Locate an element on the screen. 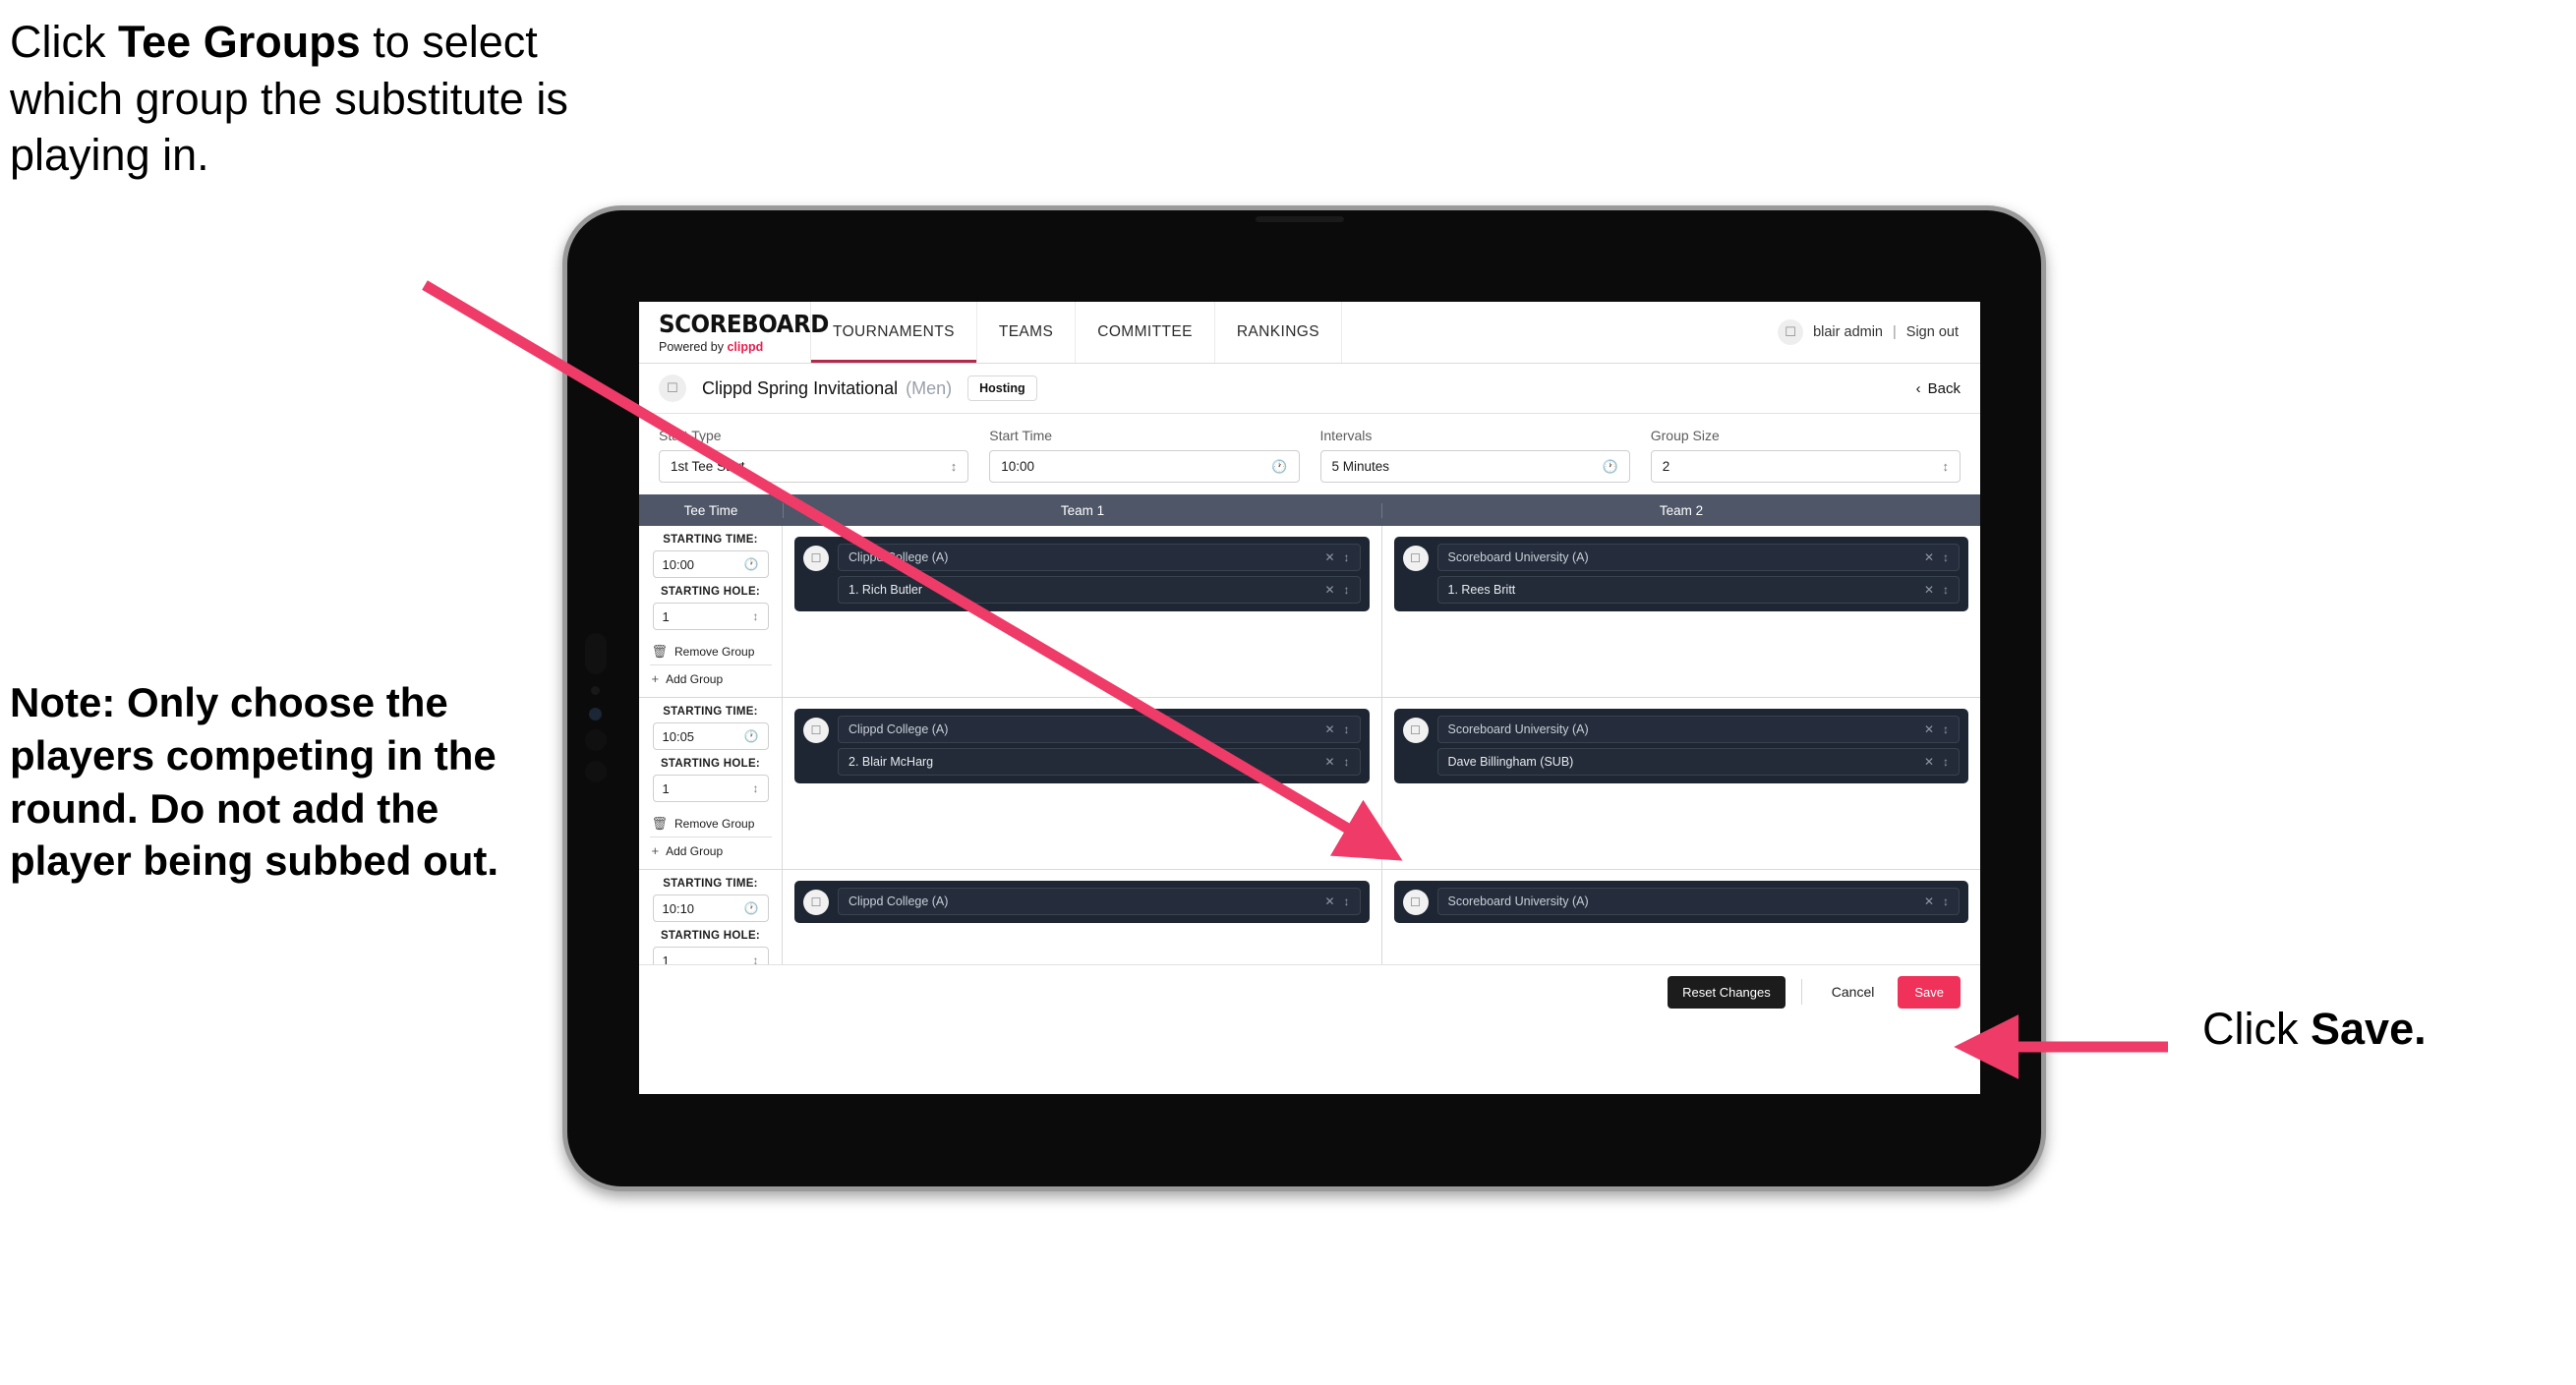 This screenshot has height=1385, width=2576. column-header-team-1: Team 1 is located at coordinates (1083, 510).